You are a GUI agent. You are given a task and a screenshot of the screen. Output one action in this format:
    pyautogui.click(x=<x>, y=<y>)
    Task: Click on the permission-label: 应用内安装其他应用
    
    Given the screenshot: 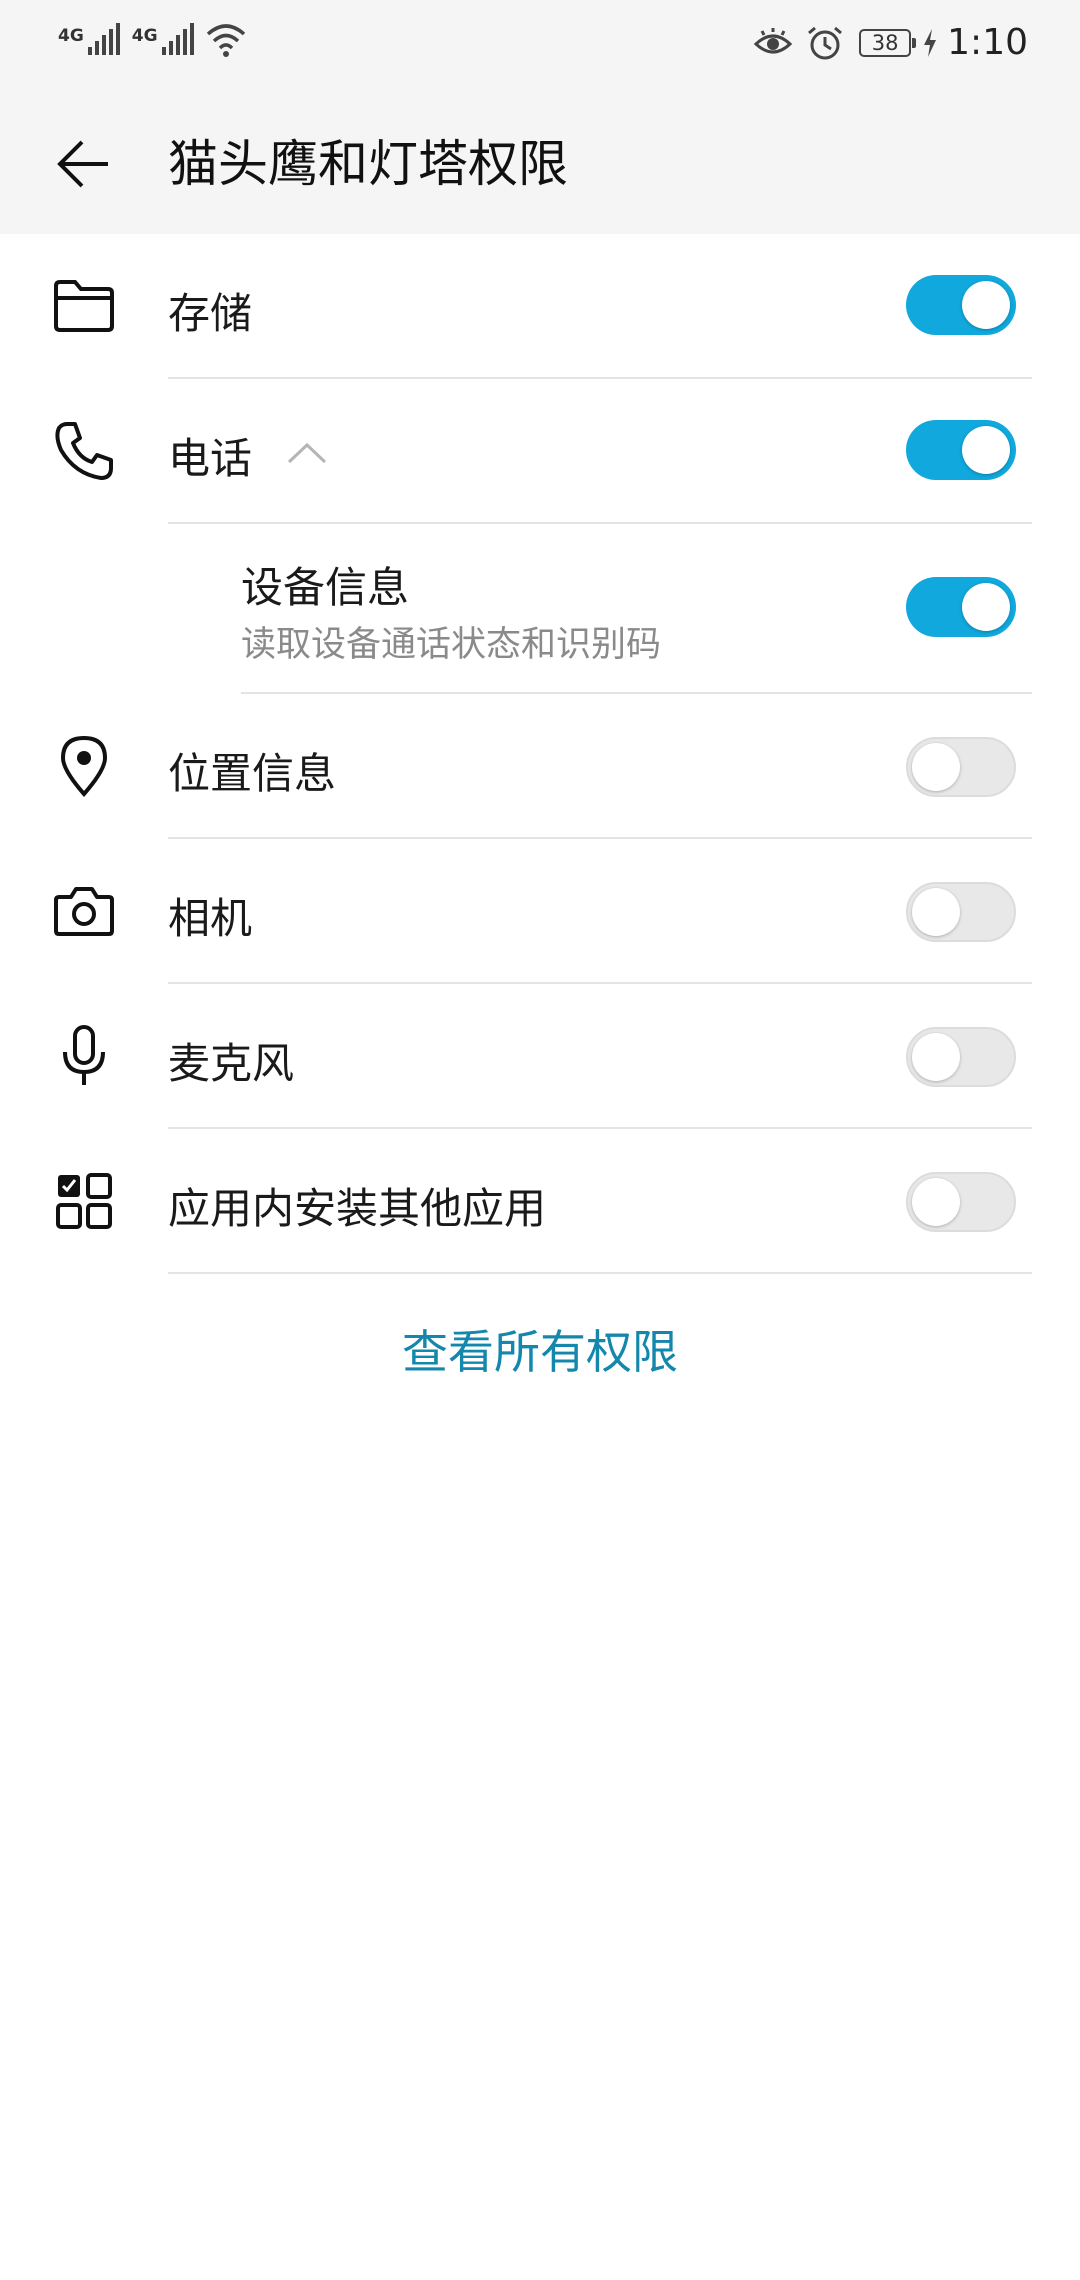 What is the action you would take?
    pyautogui.click(x=357, y=1208)
    